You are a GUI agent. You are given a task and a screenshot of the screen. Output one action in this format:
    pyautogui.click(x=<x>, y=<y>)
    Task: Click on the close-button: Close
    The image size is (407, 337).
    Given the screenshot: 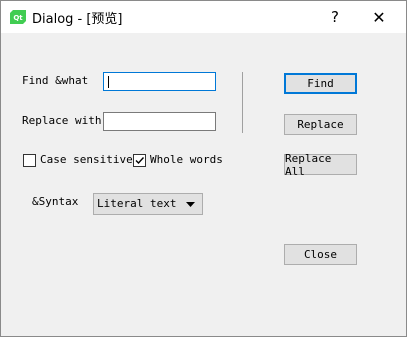 What is the action you would take?
    pyautogui.click(x=320, y=254)
    